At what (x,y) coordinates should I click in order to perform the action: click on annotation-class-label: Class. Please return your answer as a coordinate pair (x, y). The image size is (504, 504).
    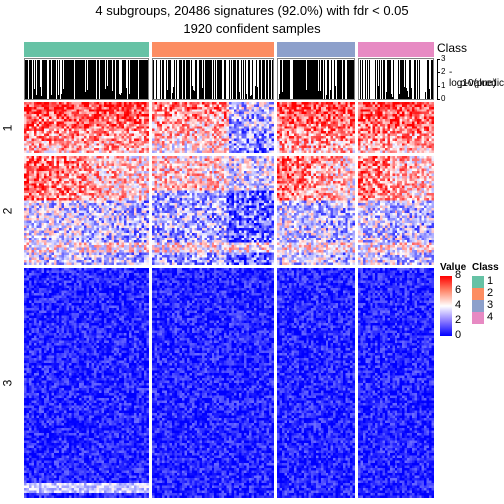
    Looking at the image, I should click on (452, 48).